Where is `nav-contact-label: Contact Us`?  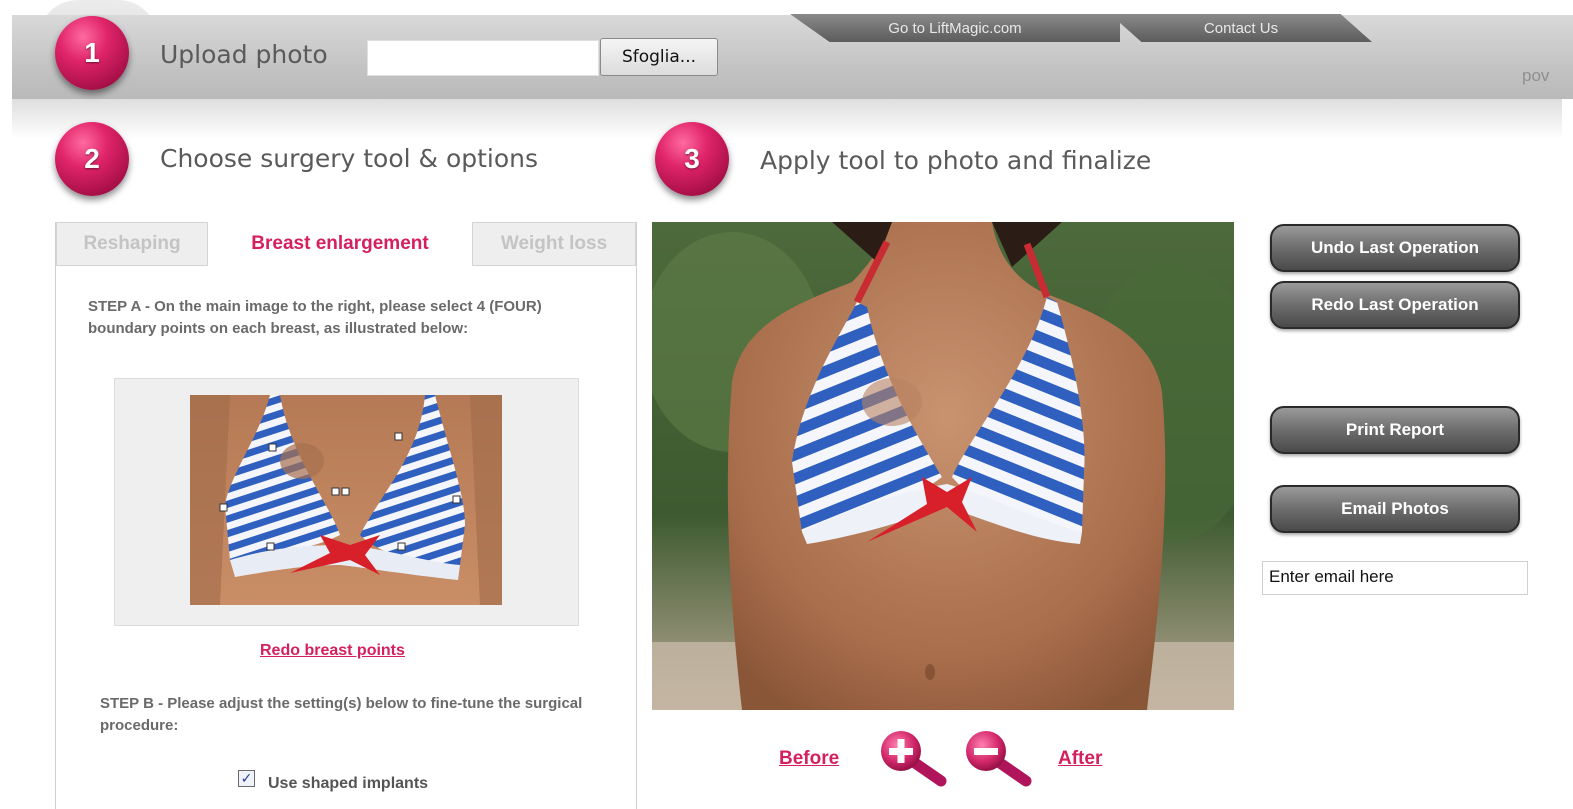 nav-contact-label: Contact Us is located at coordinates (1241, 28).